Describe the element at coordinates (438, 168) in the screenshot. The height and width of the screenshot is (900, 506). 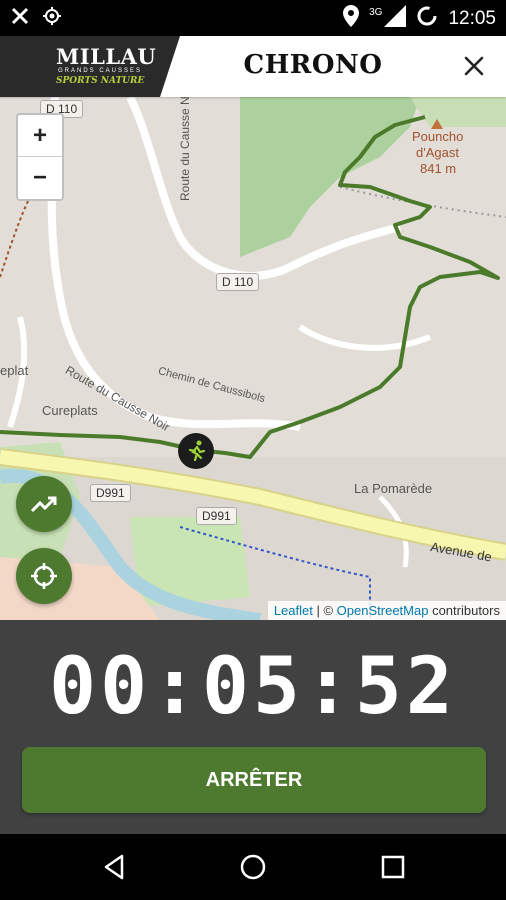
I see `peak-label-altitude: 841 m` at that location.